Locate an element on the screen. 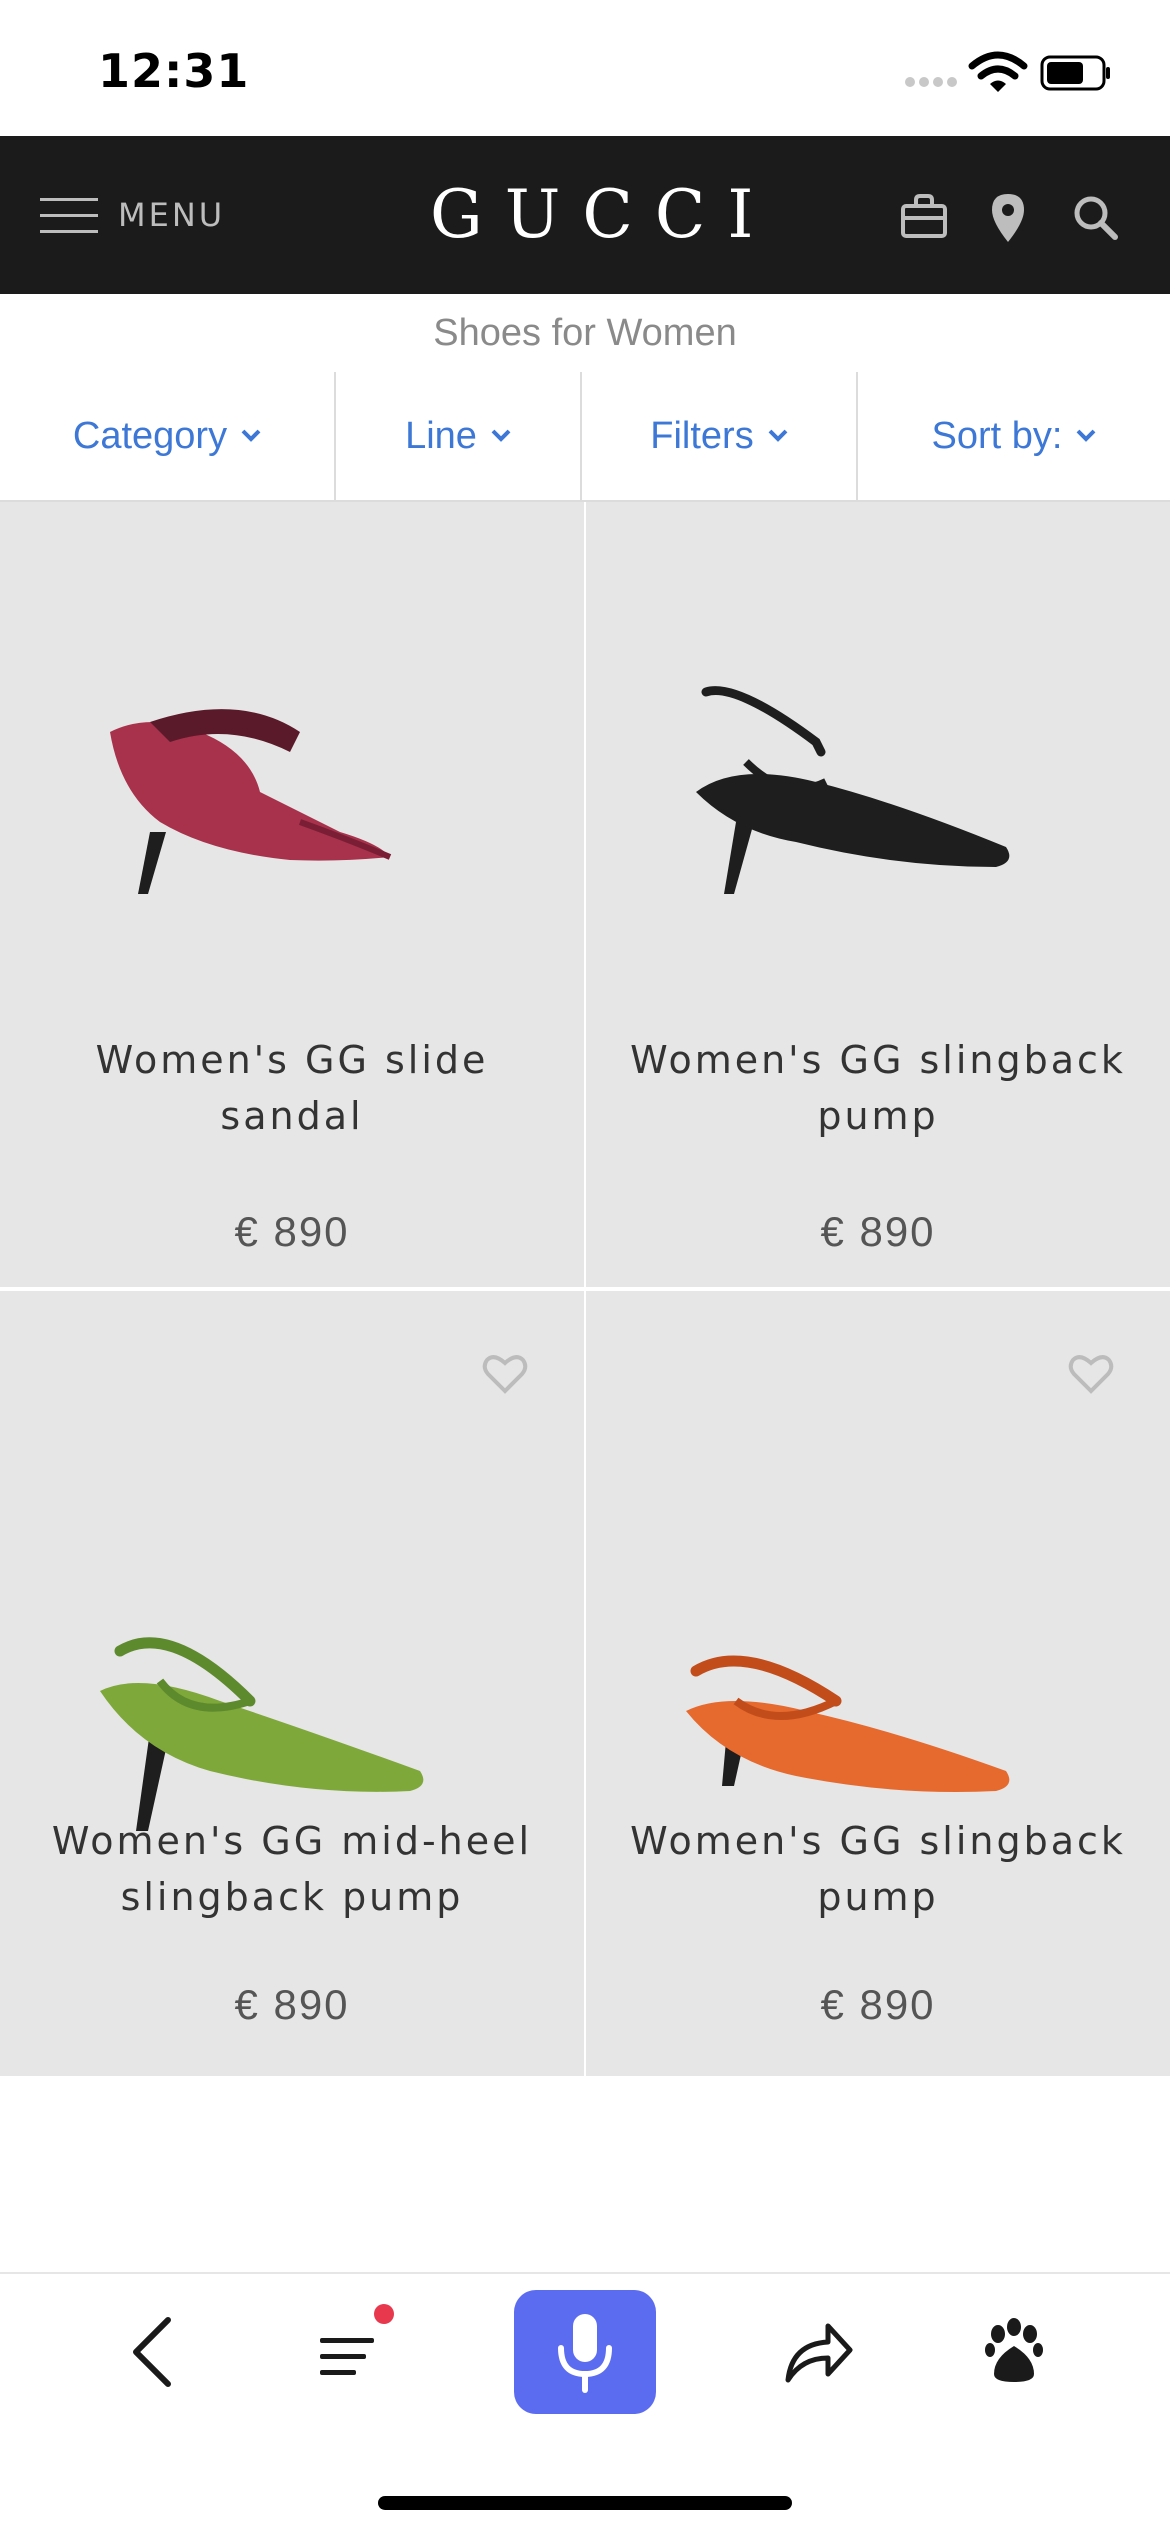 Image resolution: width=1170 pixels, height=2534 pixels. page-title: Shoes for Women is located at coordinates (585, 333).